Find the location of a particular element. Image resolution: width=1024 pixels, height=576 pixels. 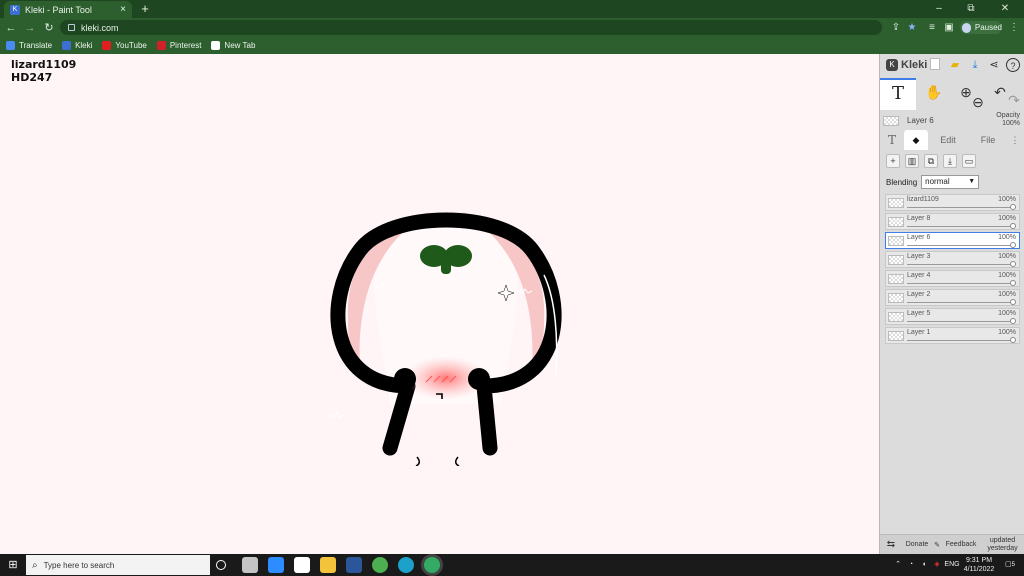

antivirus-icon: ◈ is located at coordinates (937, 565).